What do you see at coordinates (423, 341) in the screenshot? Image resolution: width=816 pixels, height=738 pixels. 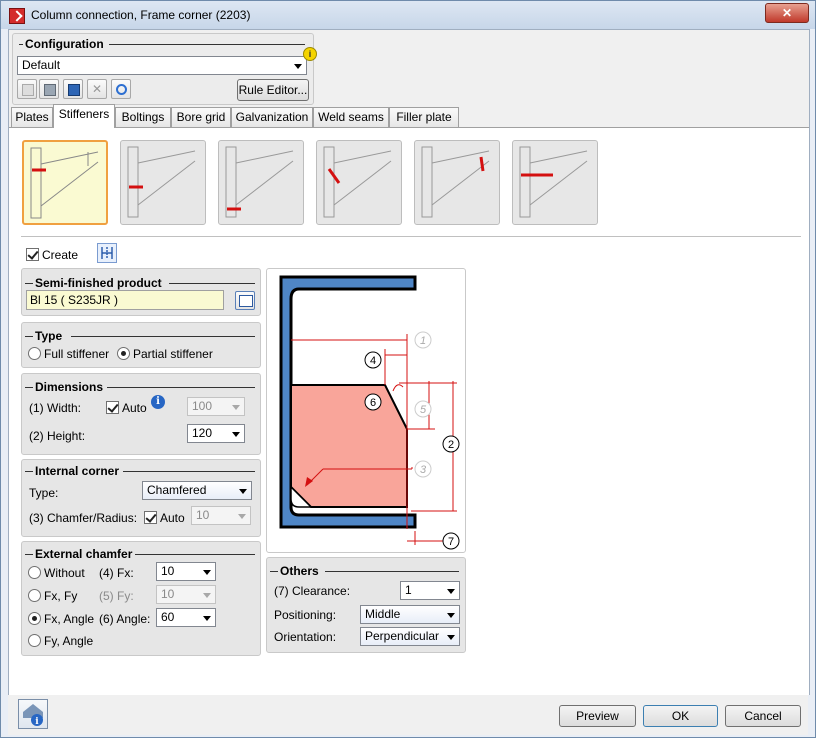 I see `callout-1: 1` at bounding box center [423, 341].